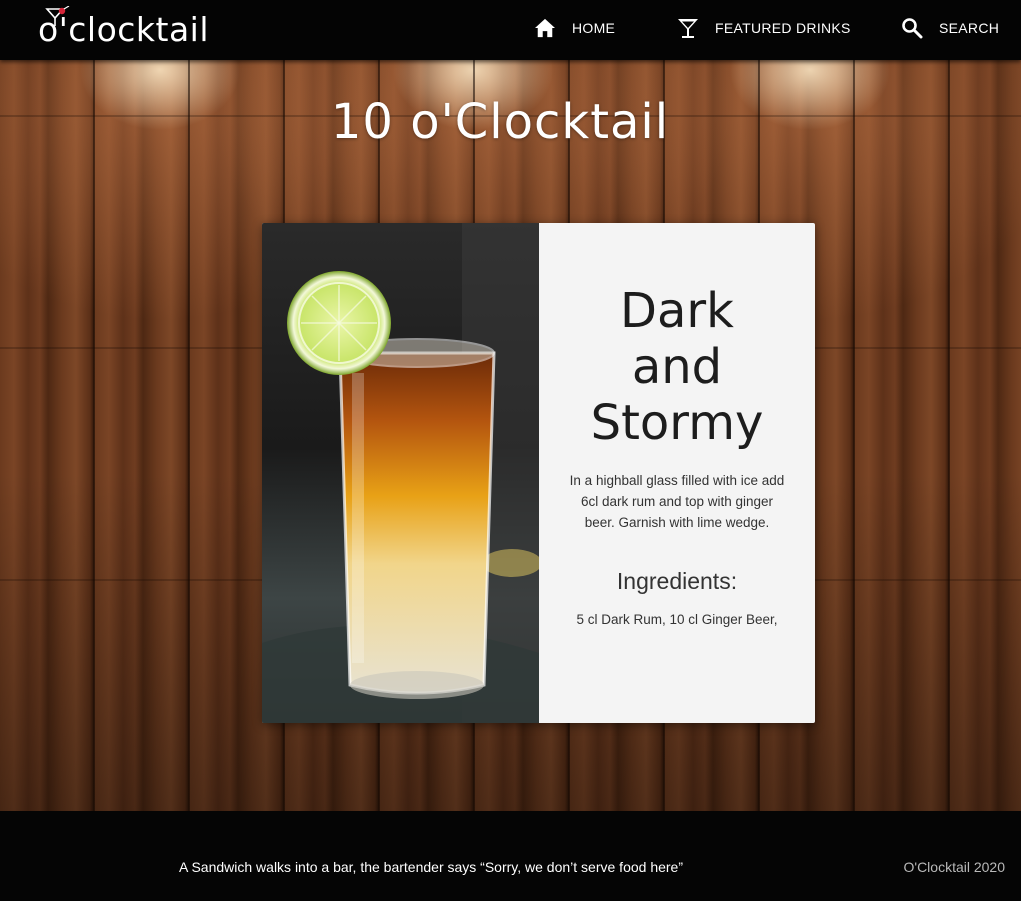 The width and height of the screenshot is (1021, 901). I want to click on nav-home: HOME, so click(574, 28).